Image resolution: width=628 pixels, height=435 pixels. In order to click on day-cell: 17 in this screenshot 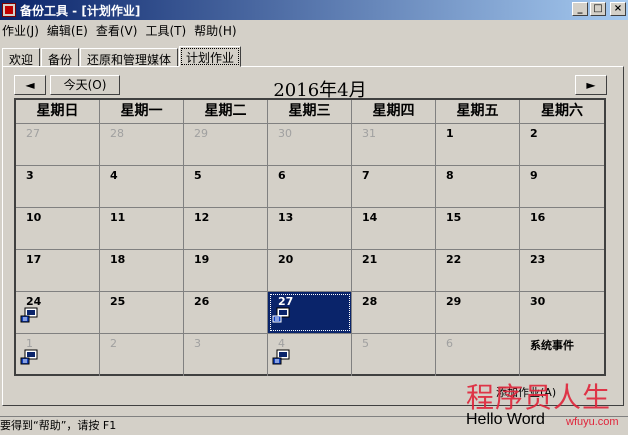, I will do `click(58, 270)`.